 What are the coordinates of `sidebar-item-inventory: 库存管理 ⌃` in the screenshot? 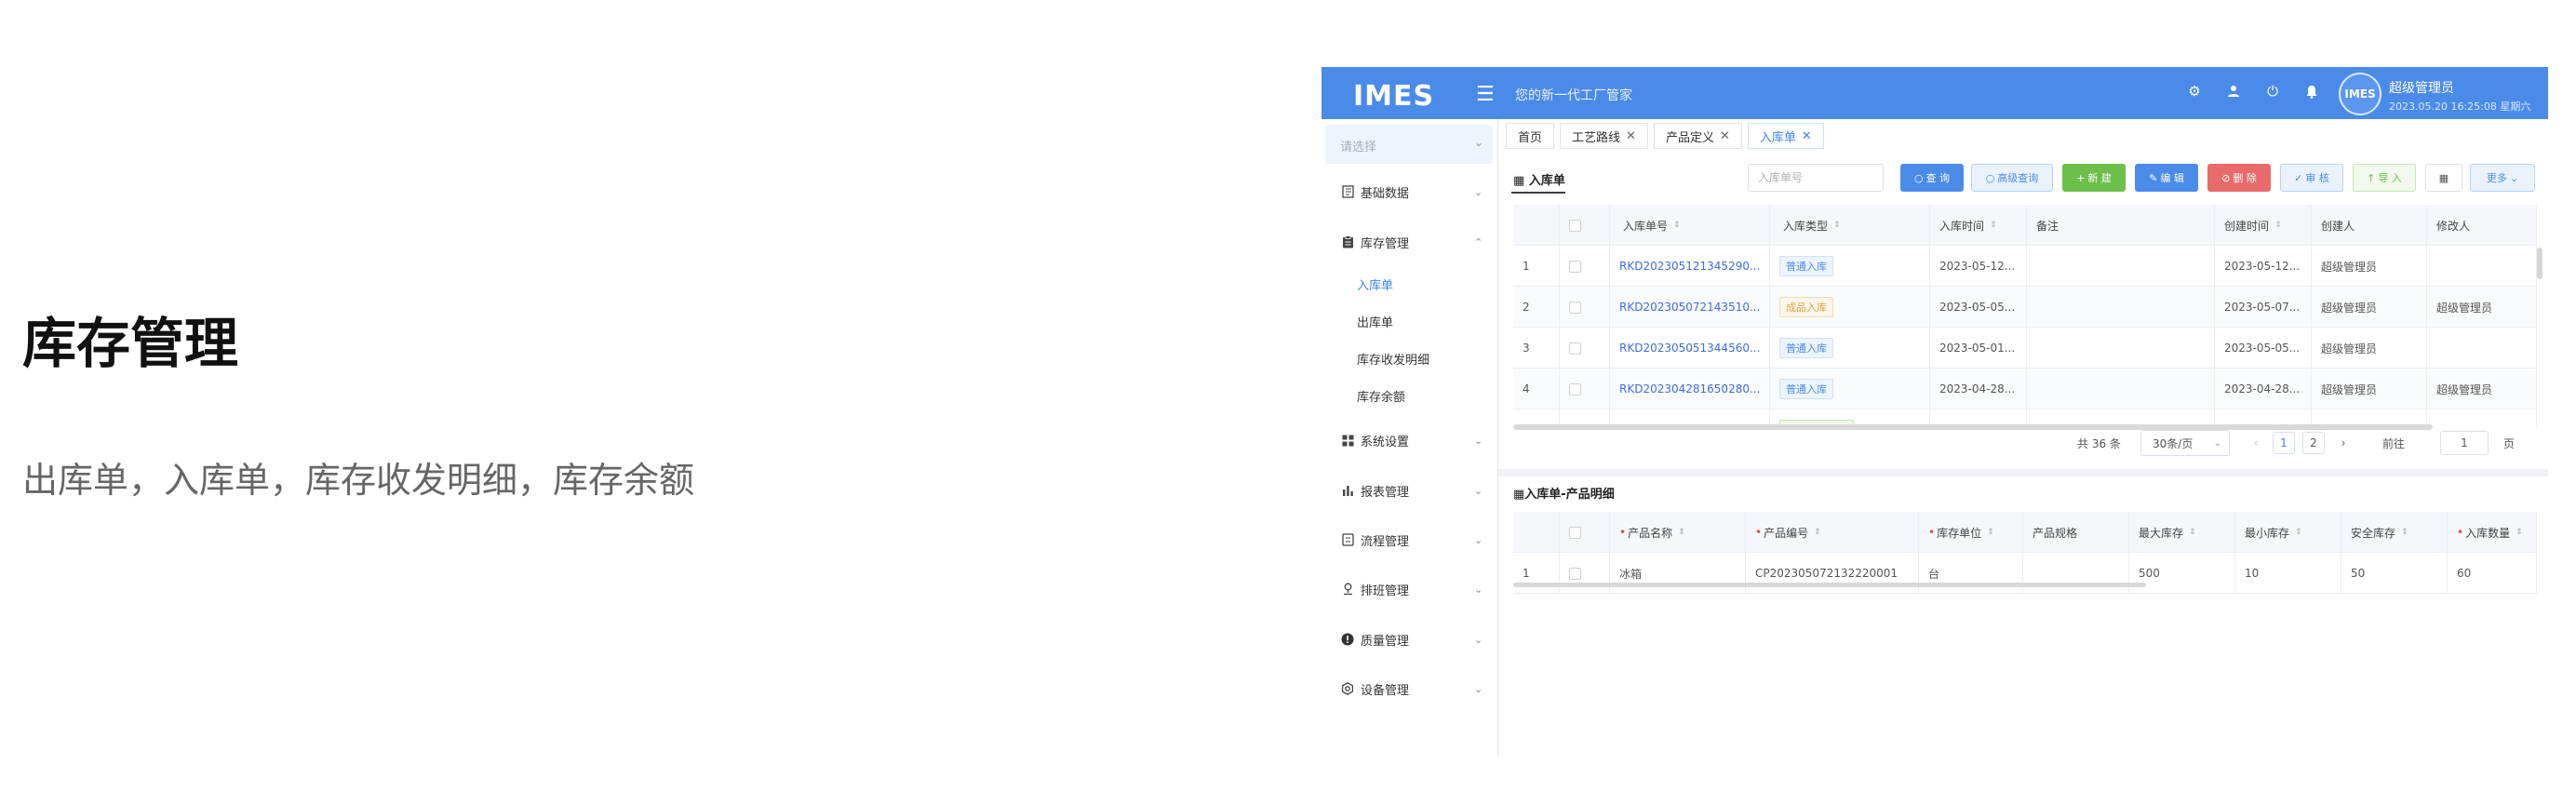 It's located at (1410, 242).